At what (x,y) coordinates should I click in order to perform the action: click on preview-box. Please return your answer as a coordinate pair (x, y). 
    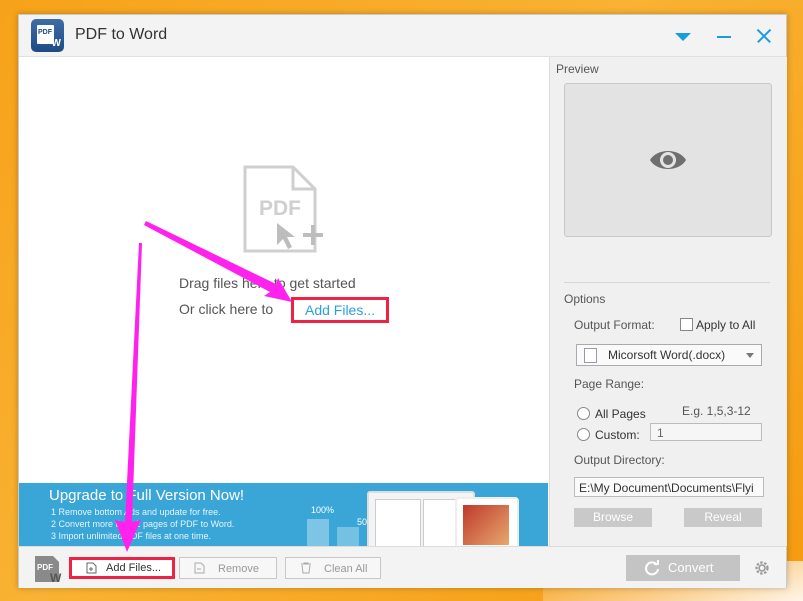
    Looking at the image, I should click on (668, 160).